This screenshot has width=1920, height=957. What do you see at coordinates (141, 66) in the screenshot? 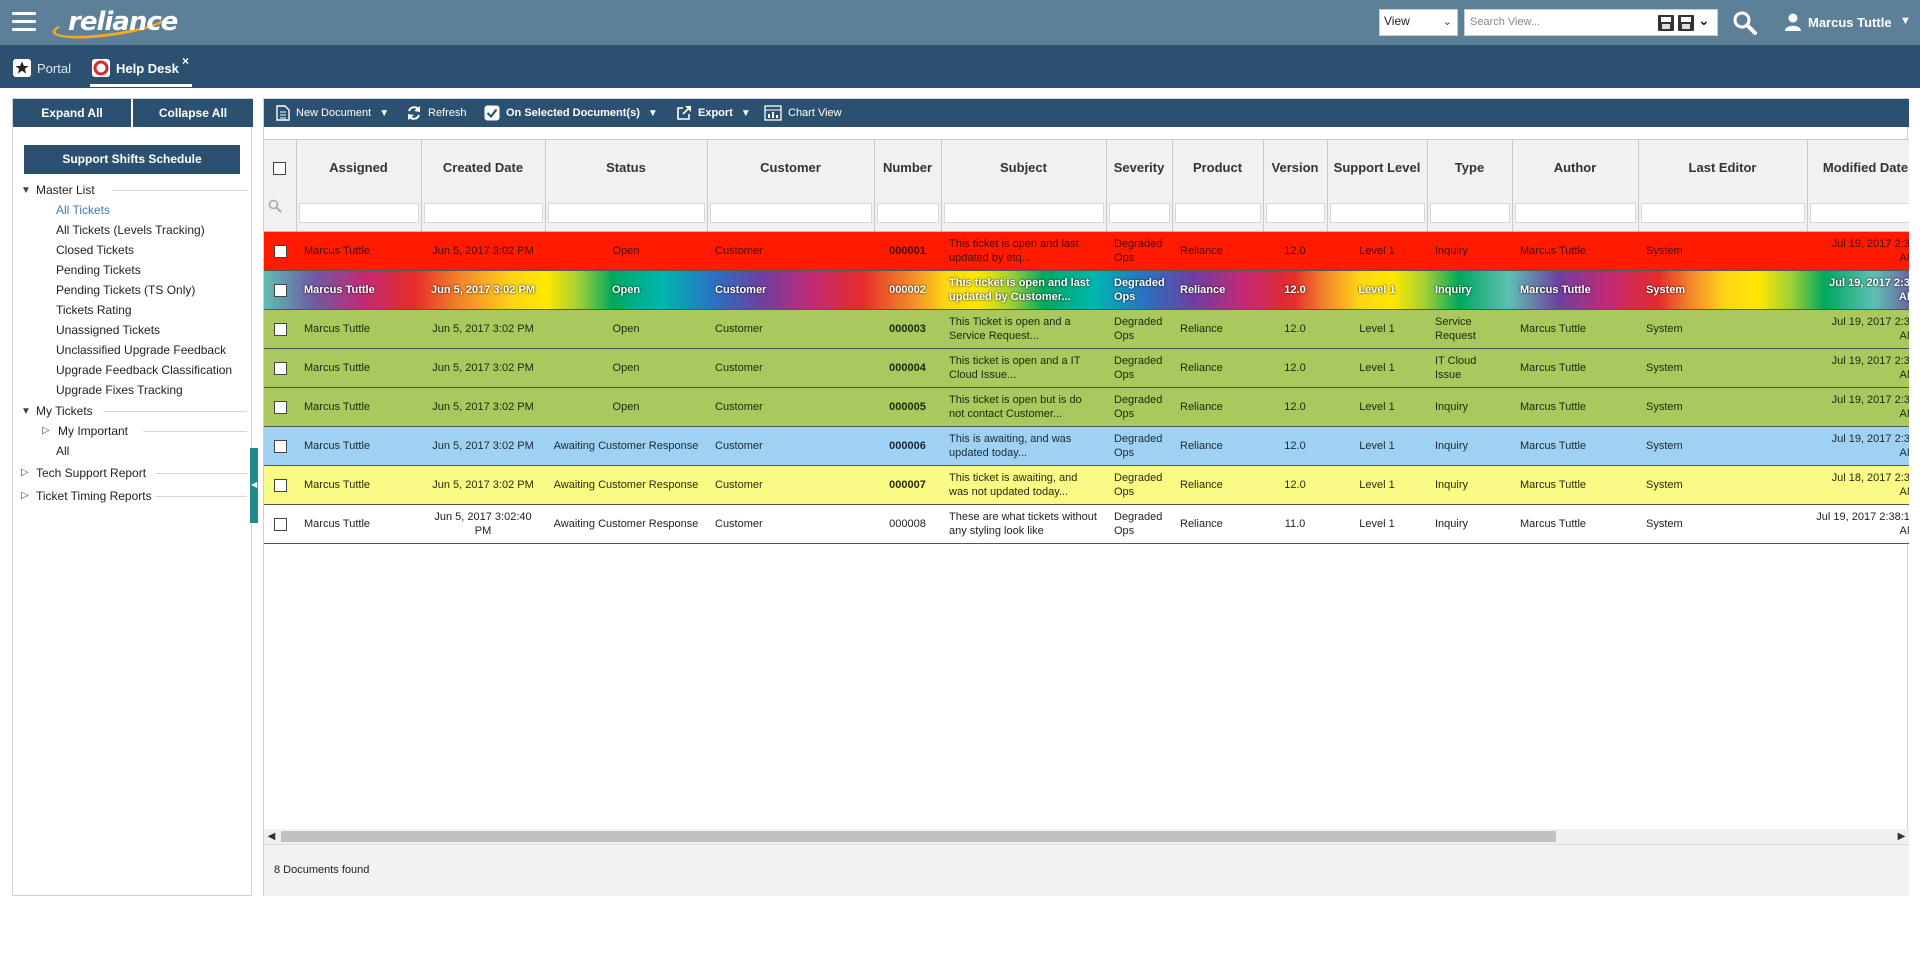
I see `tab-help-desk: Help Desk` at bounding box center [141, 66].